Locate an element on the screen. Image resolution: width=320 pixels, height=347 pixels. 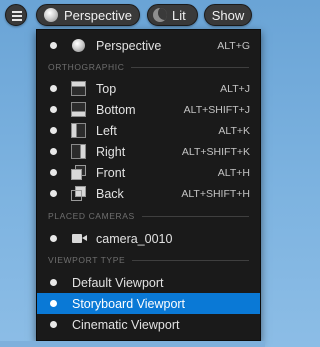
menu-item-top: Top ALT+J is located at coordinates (148, 88).